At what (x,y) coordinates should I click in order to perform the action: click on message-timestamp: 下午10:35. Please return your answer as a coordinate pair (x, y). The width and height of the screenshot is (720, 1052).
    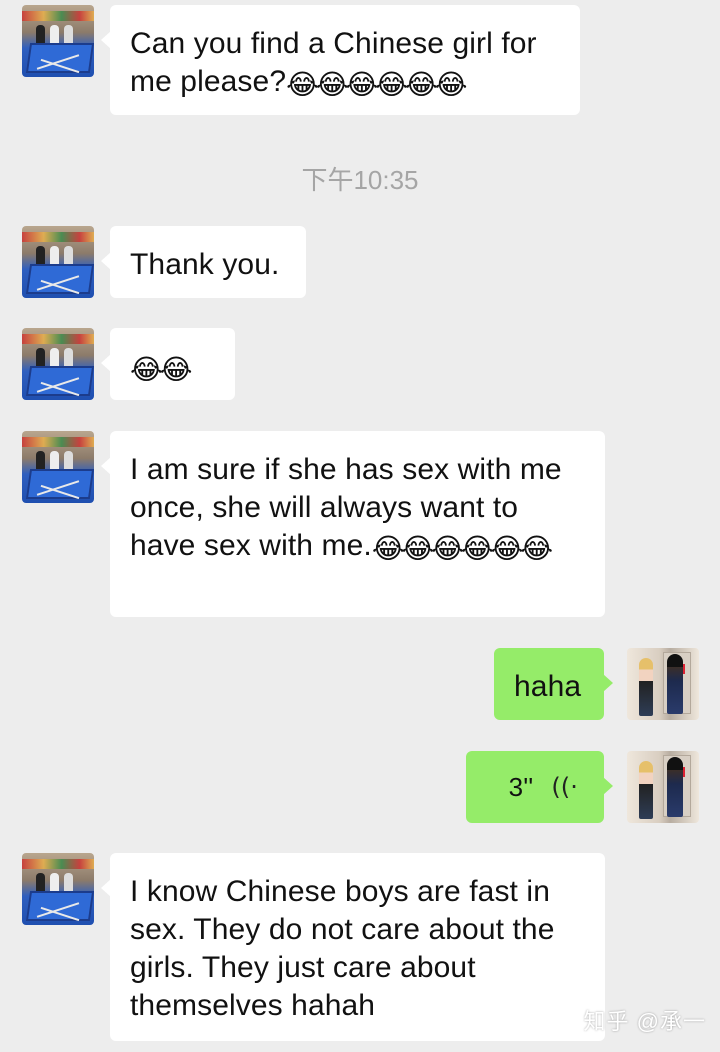
    Looking at the image, I should click on (360, 180).